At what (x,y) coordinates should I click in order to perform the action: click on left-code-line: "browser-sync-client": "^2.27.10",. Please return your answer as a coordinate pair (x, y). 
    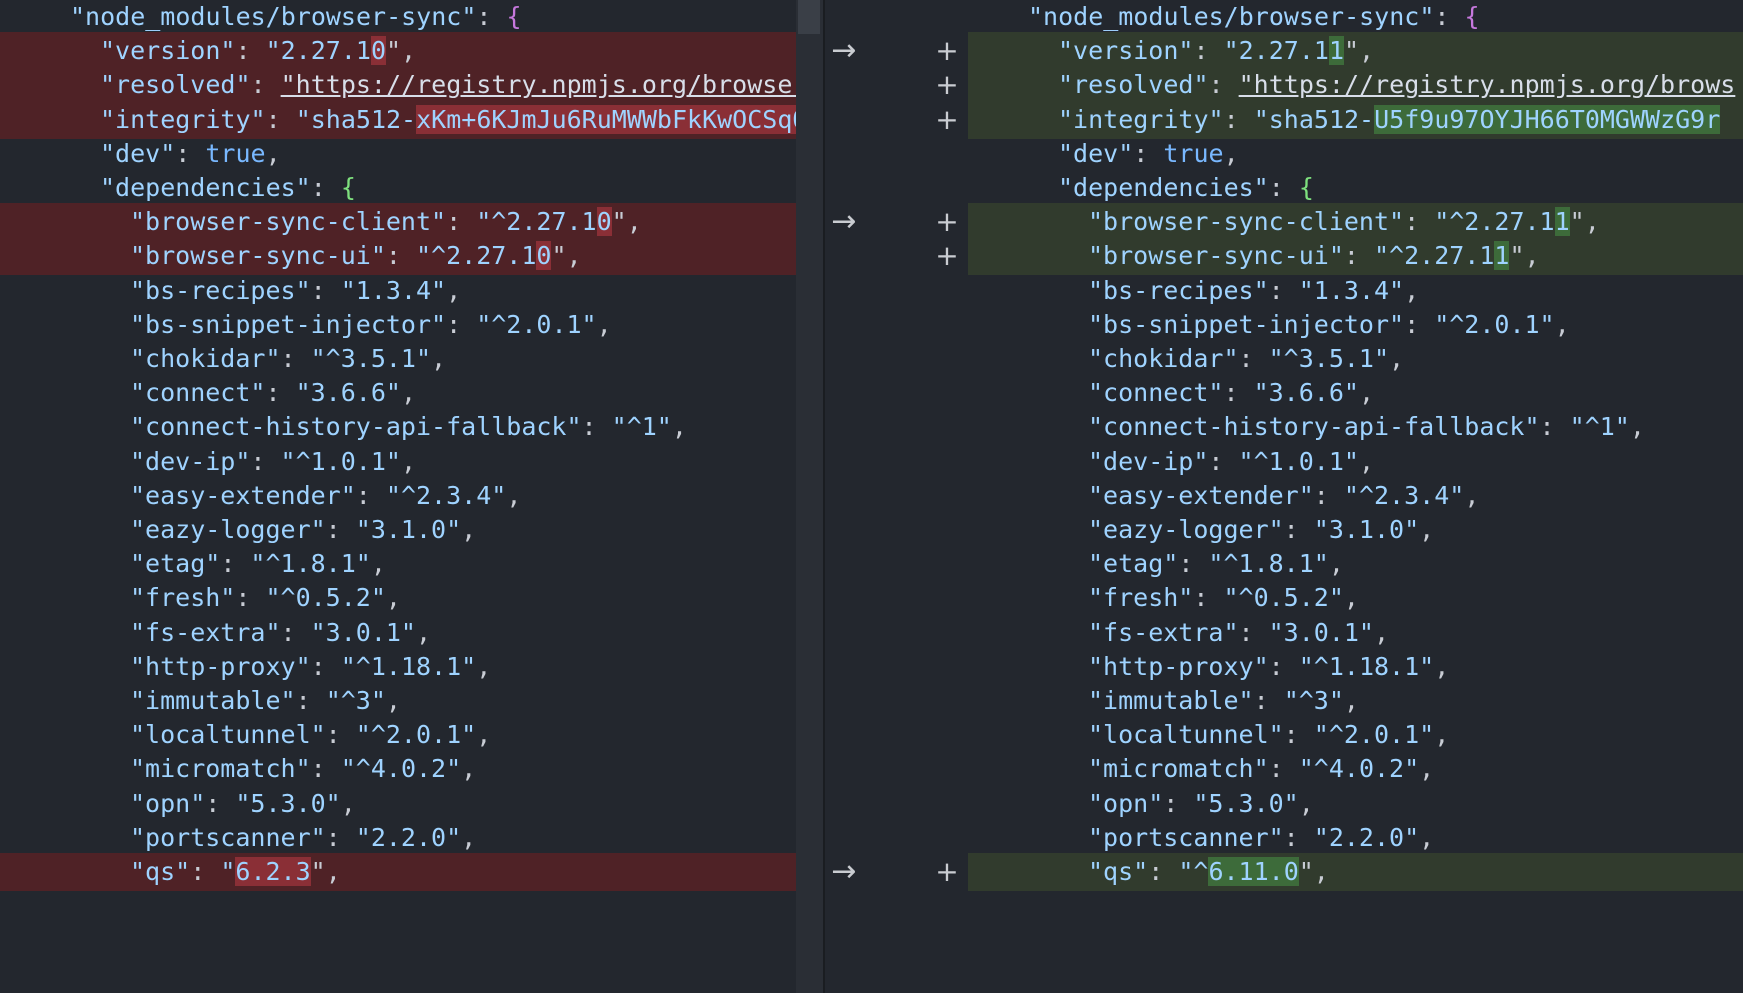
    Looking at the image, I should click on (411, 222).